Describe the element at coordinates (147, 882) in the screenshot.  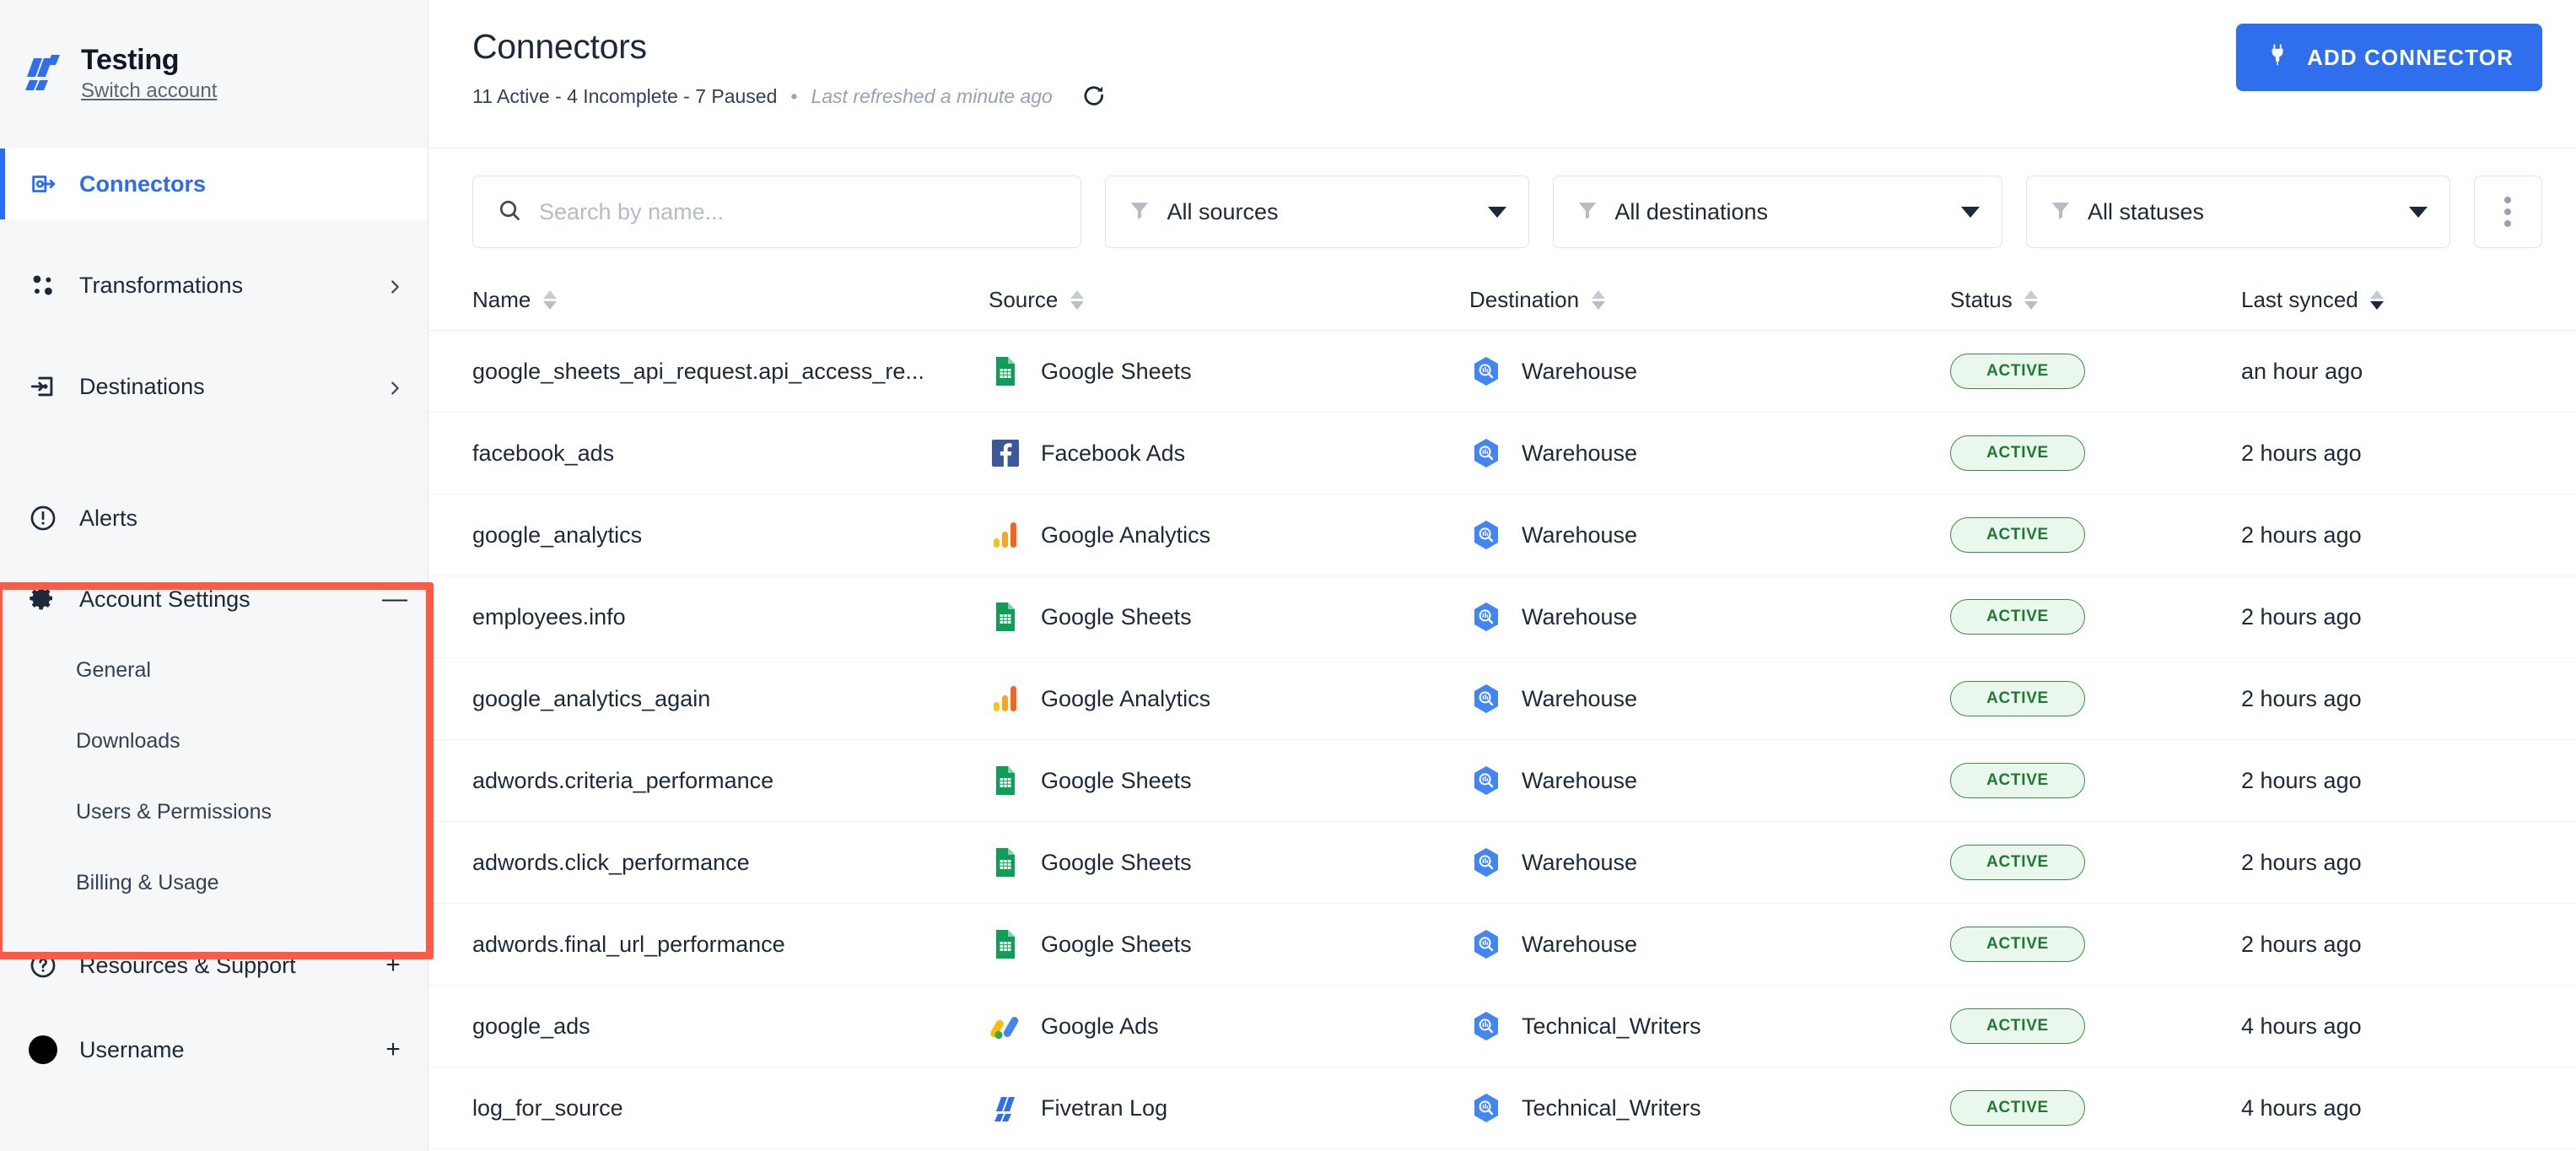
I see `sidebar-subitem-label: Billing & Usage` at that location.